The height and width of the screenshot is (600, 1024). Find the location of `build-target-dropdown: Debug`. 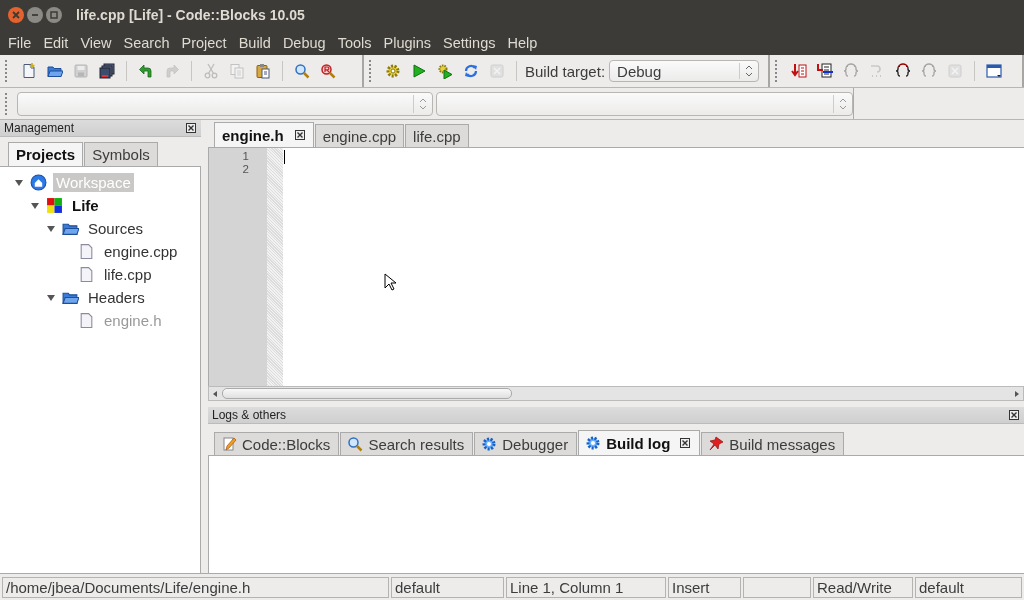

build-target-dropdown: Debug is located at coordinates (684, 71).